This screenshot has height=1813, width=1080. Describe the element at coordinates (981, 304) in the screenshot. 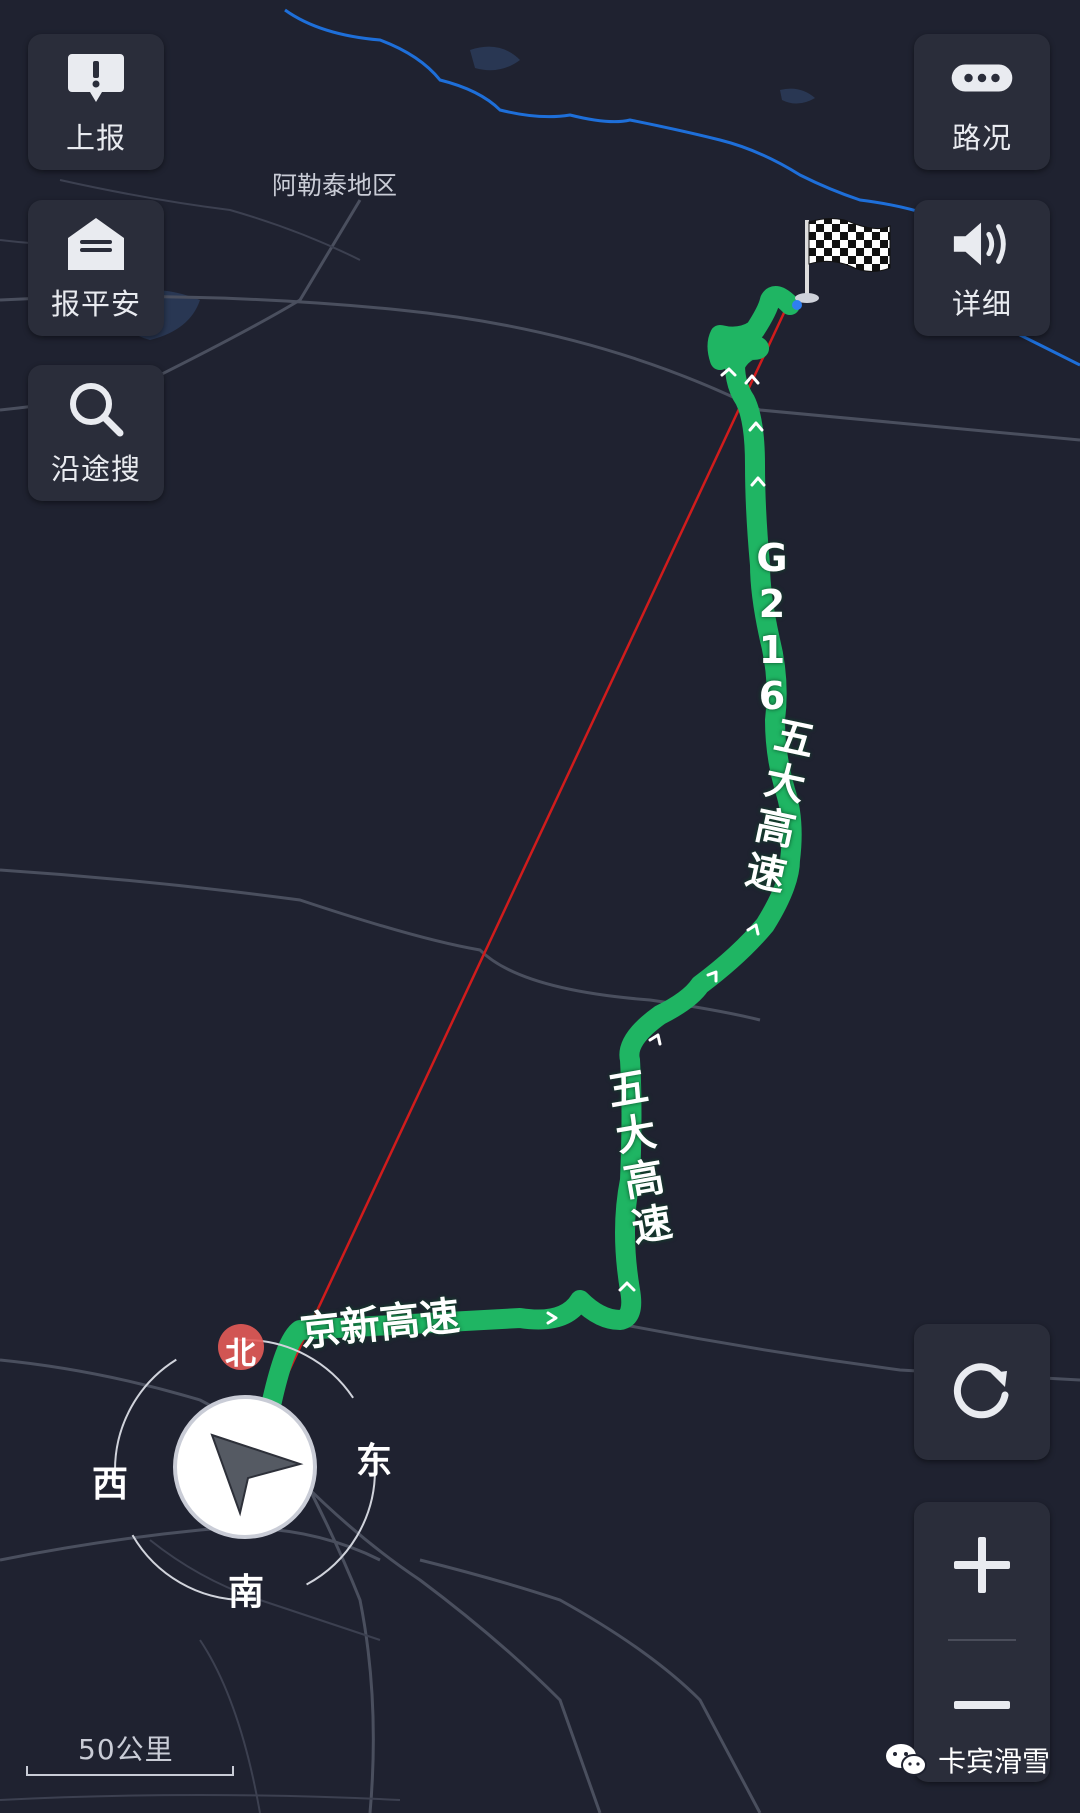

I see `voice-detail-label: 详细` at that location.